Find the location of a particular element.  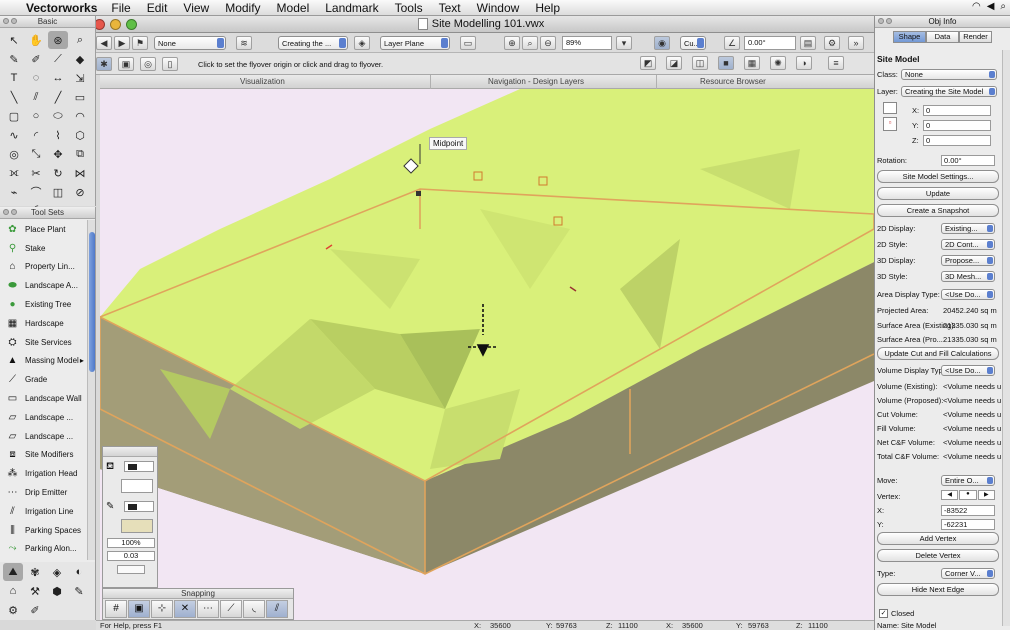

active-plane-select: Layer Plane is located at coordinates (415, 43).